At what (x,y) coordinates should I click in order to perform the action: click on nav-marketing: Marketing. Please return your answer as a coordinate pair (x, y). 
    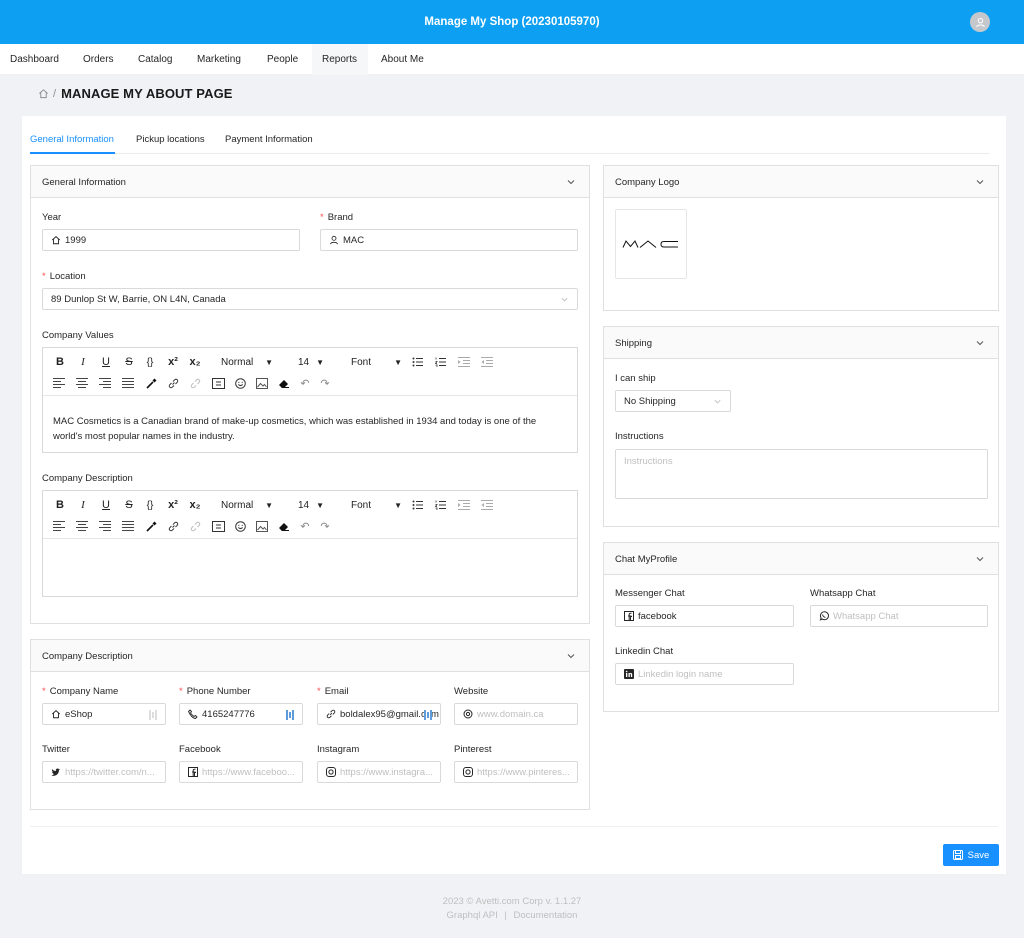
    Looking at the image, I should click on (219, 59).